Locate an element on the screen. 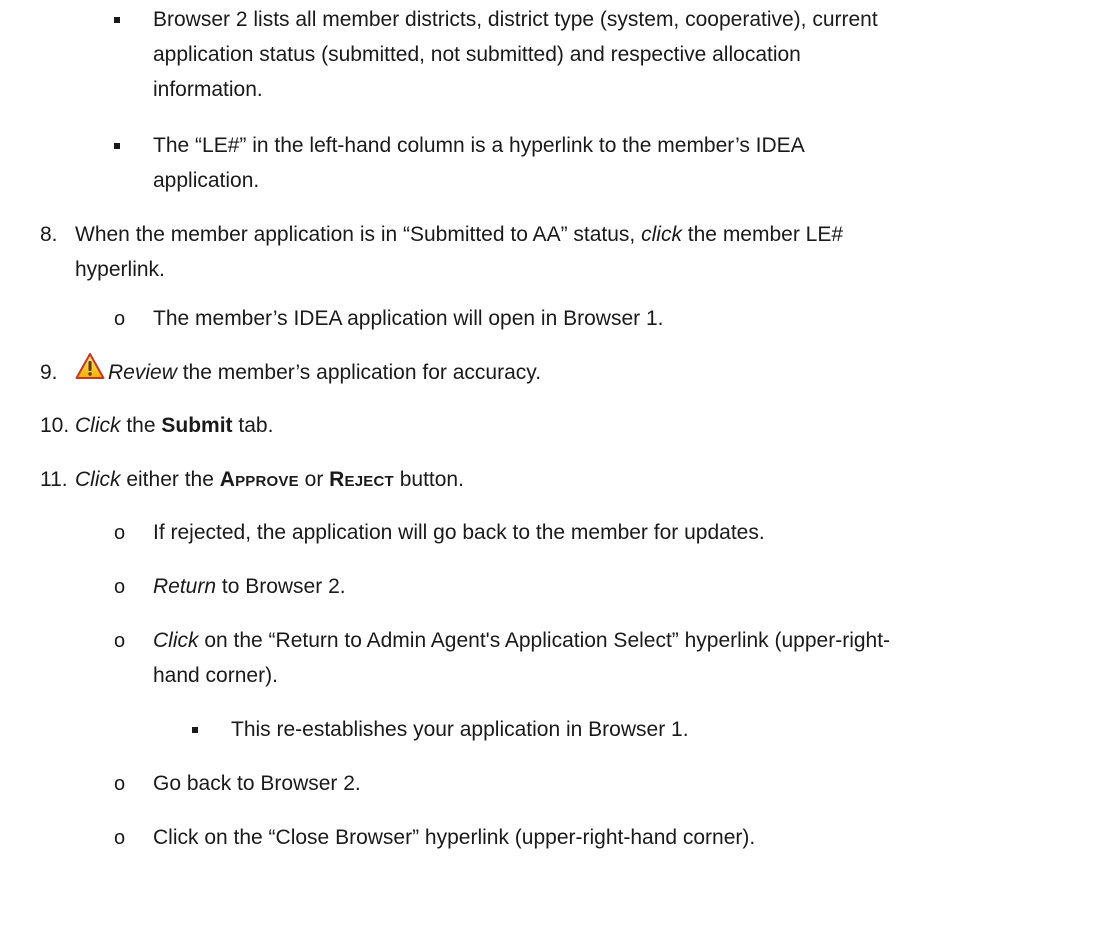 The image size is (1098, 944). step-number: 8. is located at coordinates (49, 234).